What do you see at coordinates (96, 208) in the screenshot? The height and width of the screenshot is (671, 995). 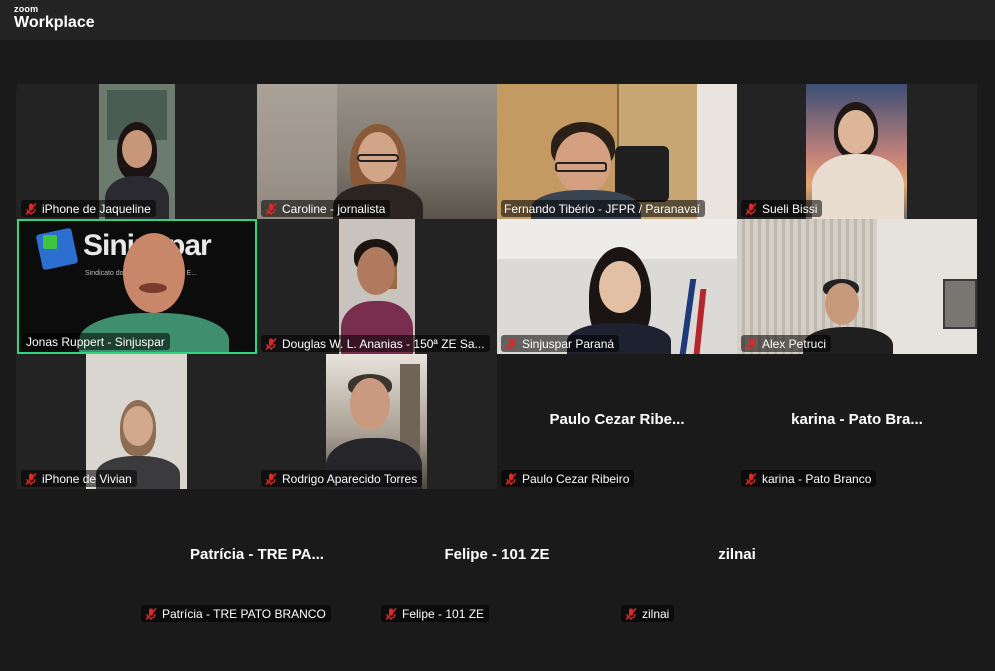 I see `participant-name: iPhone de Jaqueline` at bounding box center [96, 208].